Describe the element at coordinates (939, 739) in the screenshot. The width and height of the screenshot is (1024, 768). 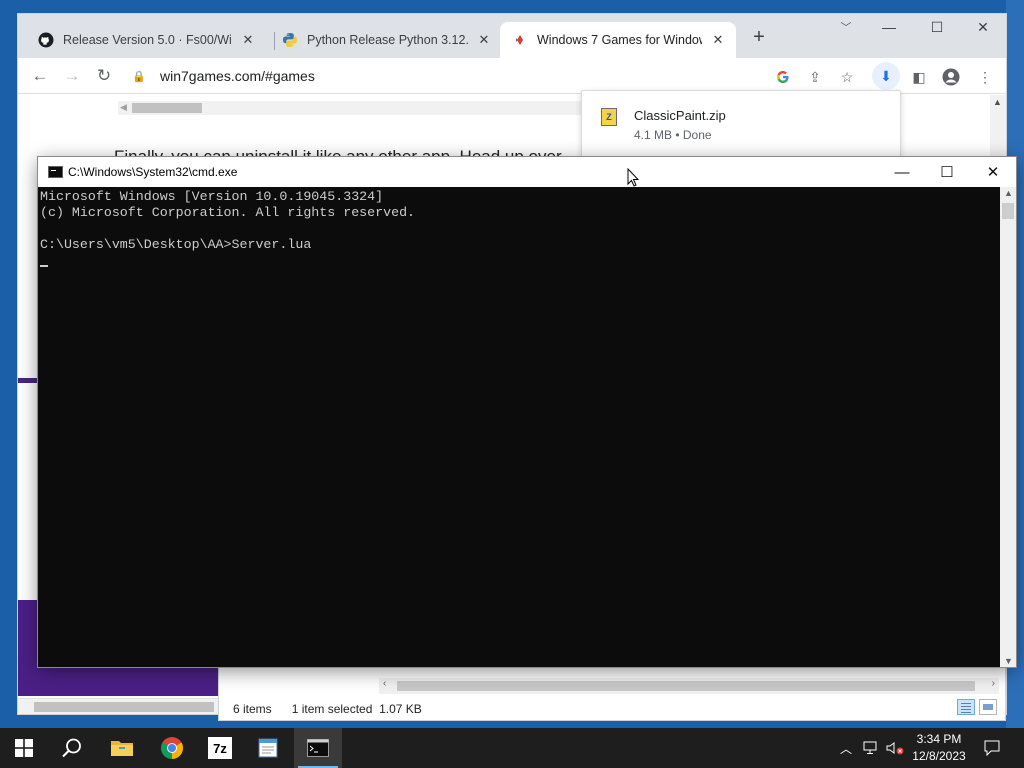
I see `clock-time: 3:34 PM` at that location.